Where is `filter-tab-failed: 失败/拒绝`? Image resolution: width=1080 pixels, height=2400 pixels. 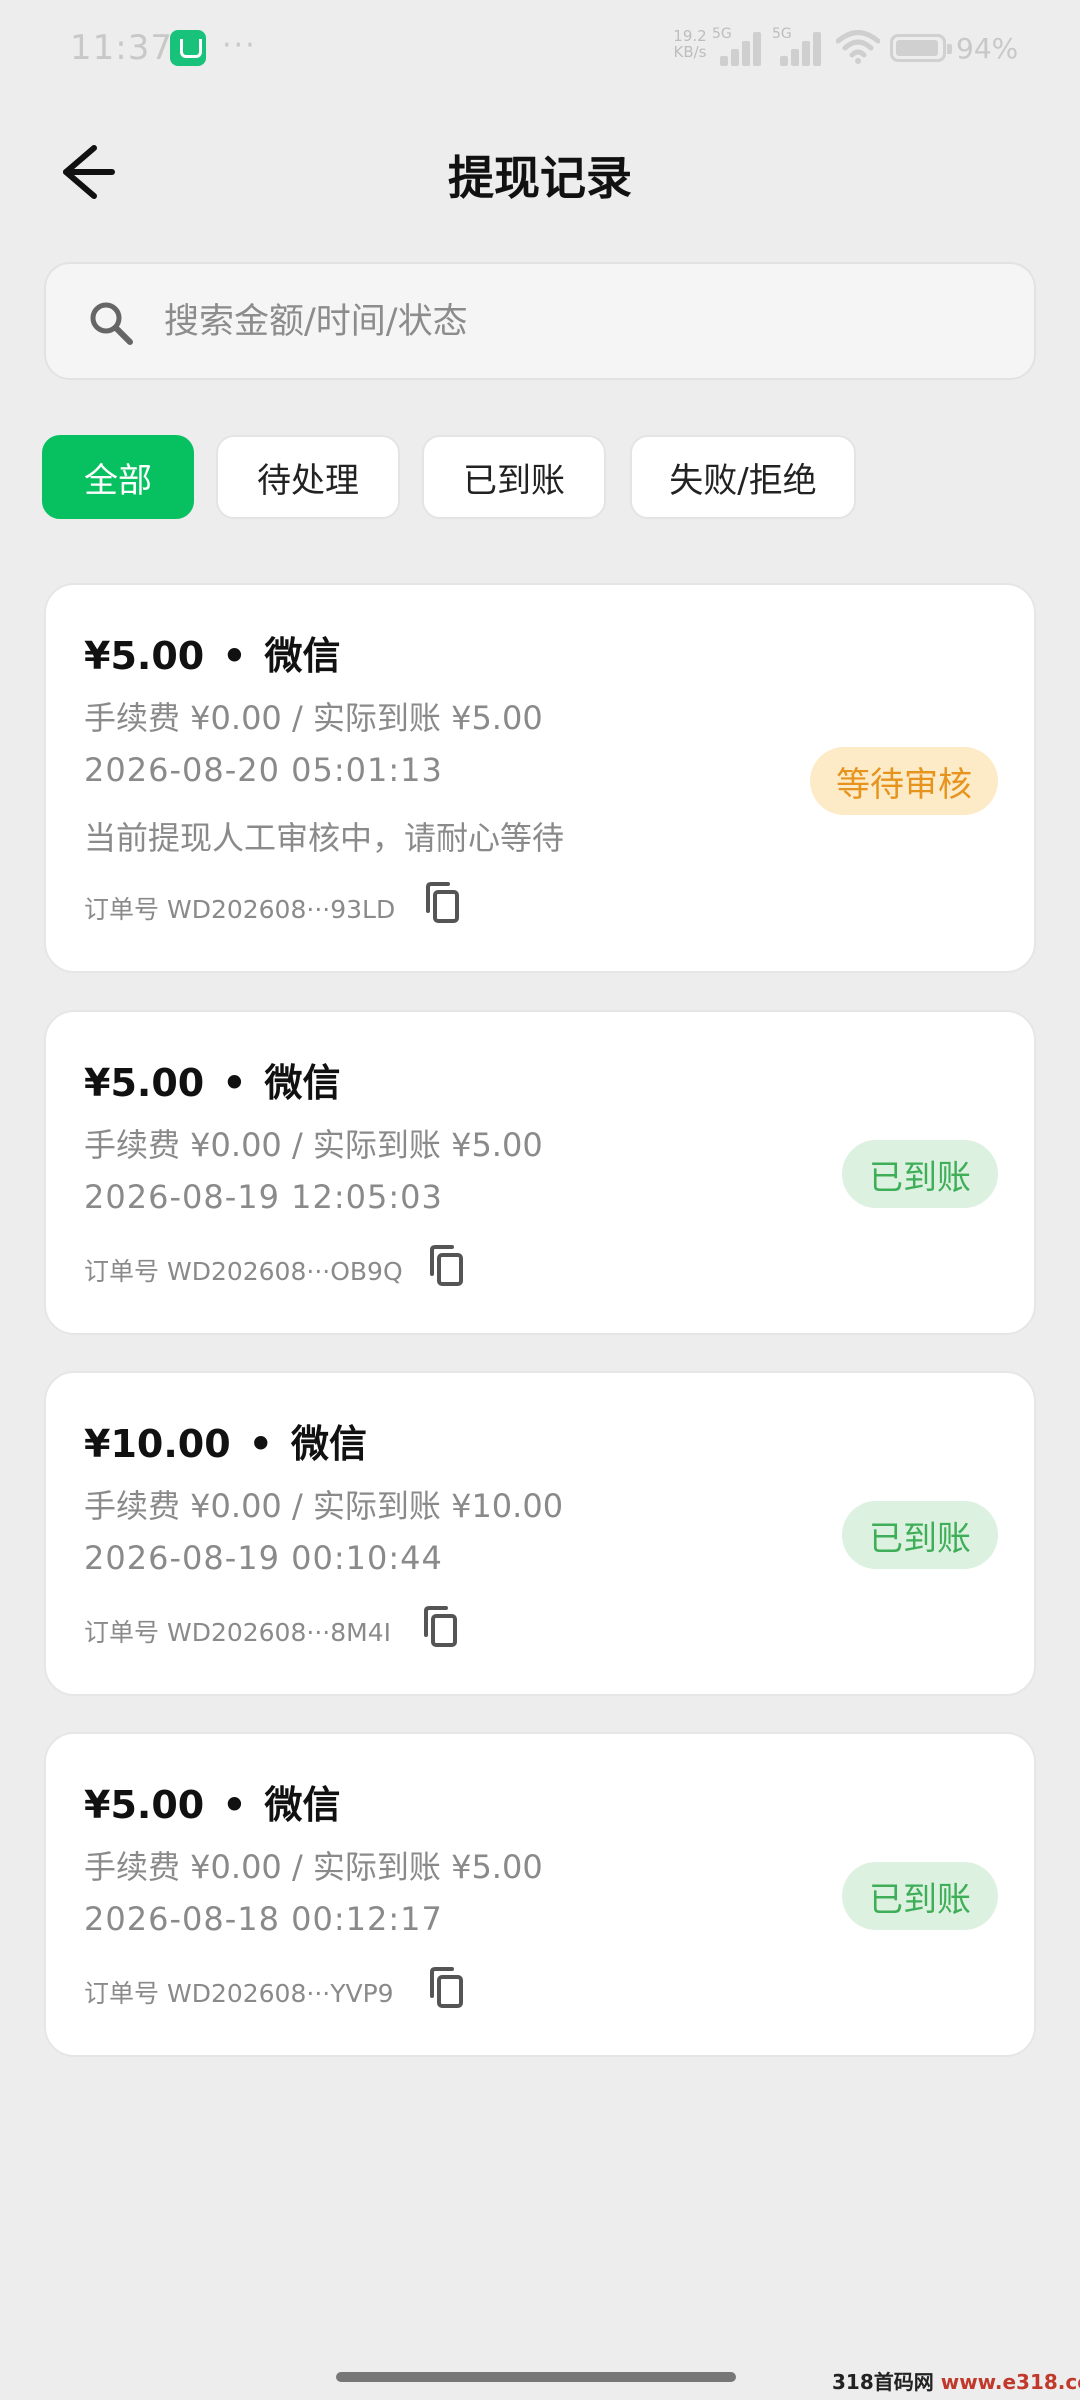
filter-tab-failed: 失败/拒绝 is located at coordinates (743, 477).